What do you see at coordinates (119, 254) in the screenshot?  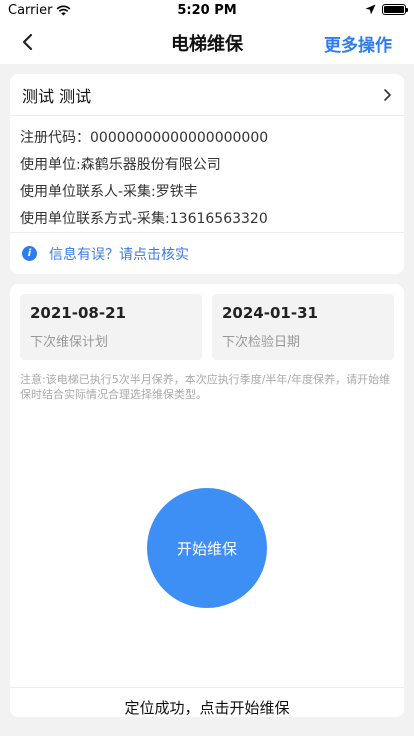 I see `verify-info-text: 信息有误？请点击核实` at bounding box center [119, 254].